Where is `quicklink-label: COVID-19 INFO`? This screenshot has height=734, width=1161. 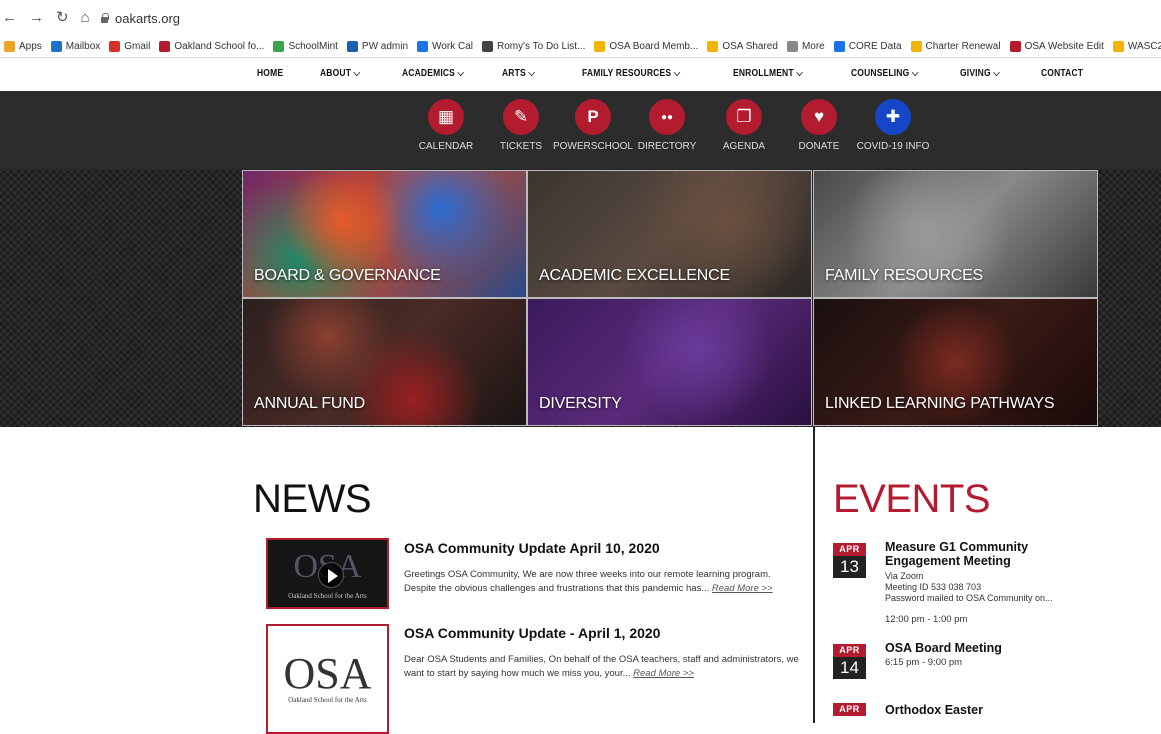
quicklink-label: COVID-19 INFO is located at coordinates (893, 146).